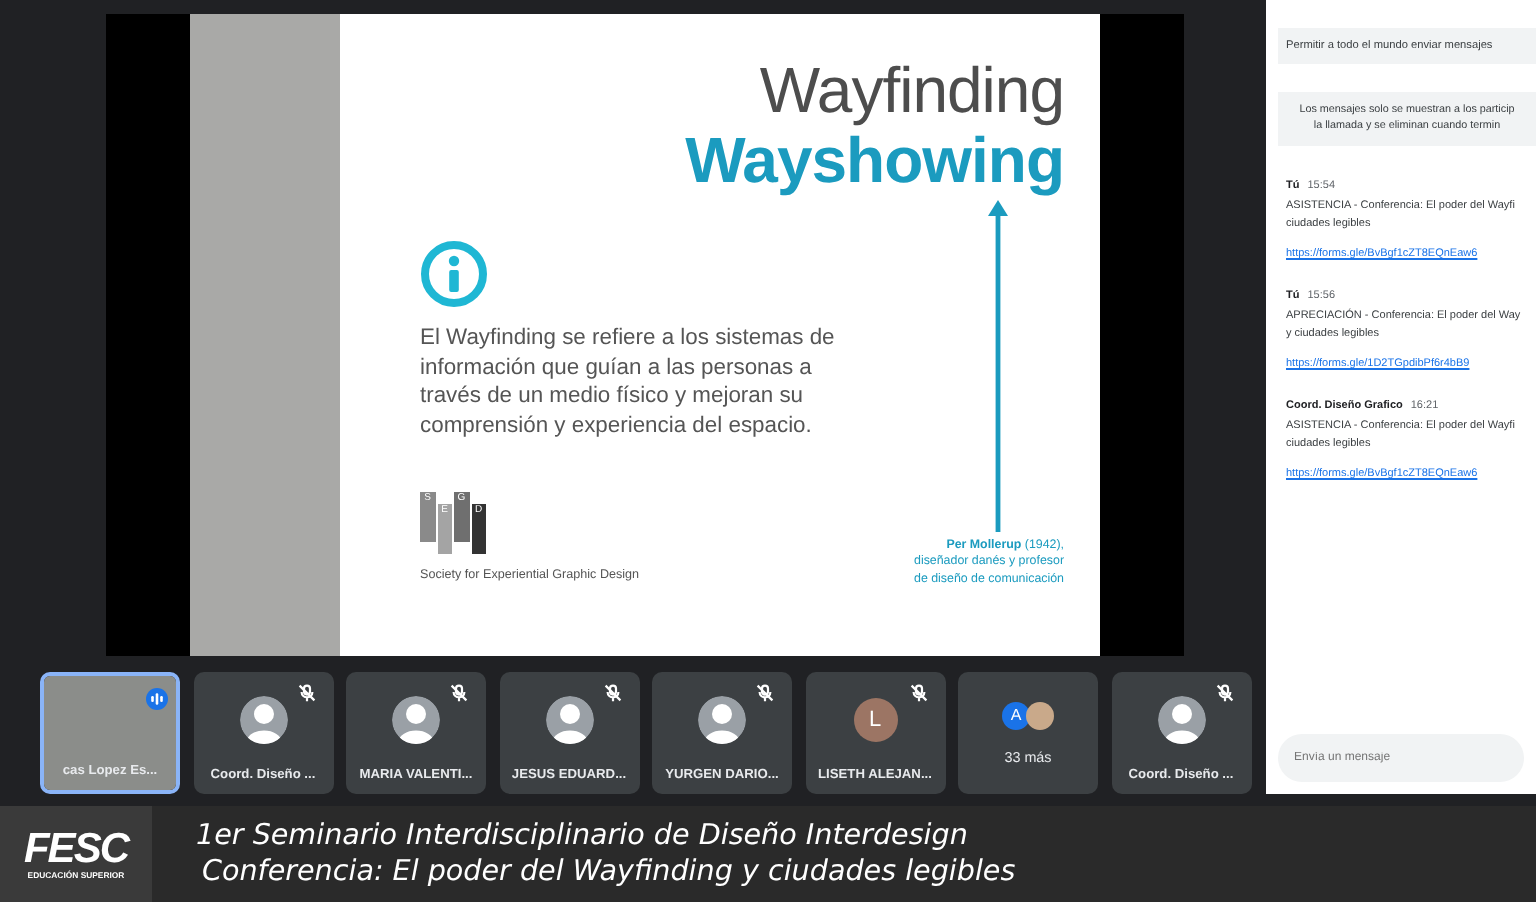  What do you see at coordinates (628, 382) in the screenshot?
I see `slide-paragraph: El Wayfinding se refiere a los sistemas de información que guían a las personas a través de un medio físico y mejoran su comprensión y experiencia del espacio.` at bounding box center [628, 382].